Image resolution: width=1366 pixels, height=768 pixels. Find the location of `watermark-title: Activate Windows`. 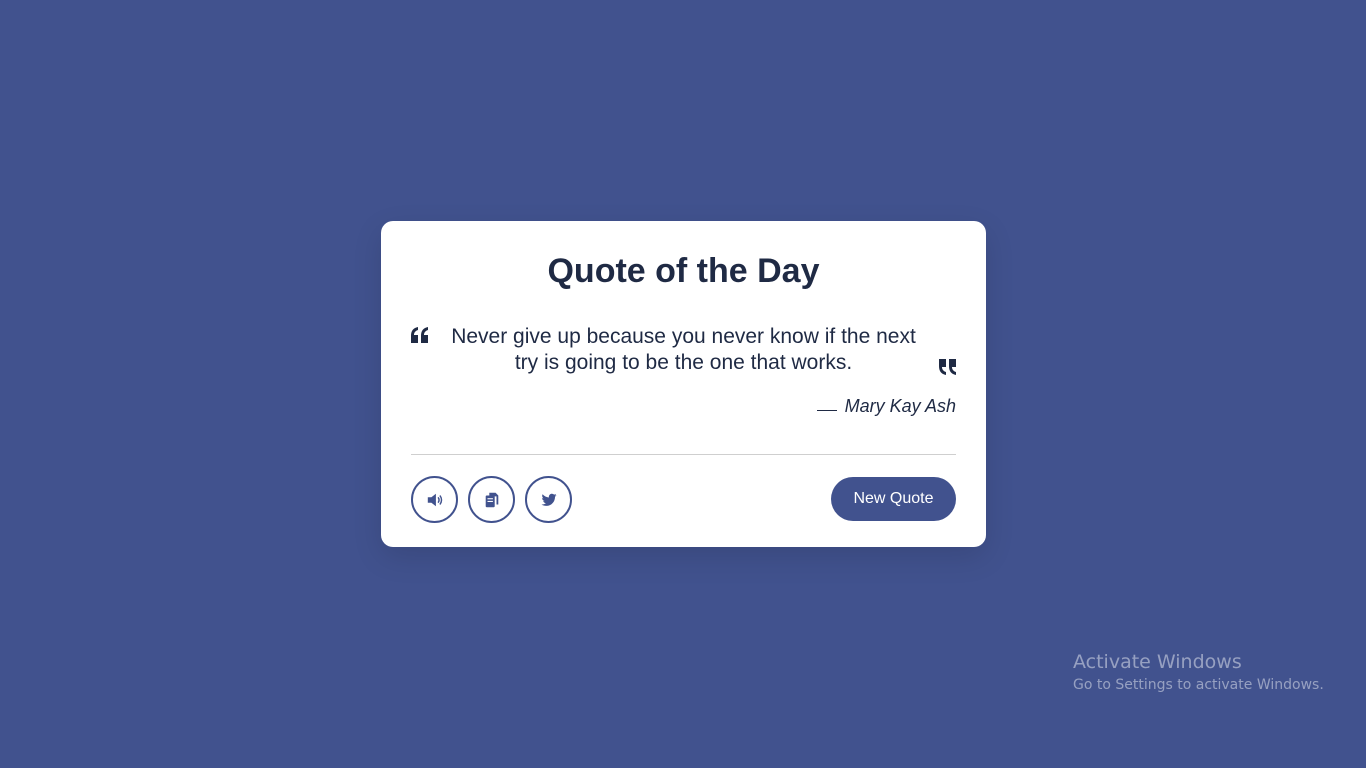

watermark-title: Activate Windows is located at coordinates (1157, 662).